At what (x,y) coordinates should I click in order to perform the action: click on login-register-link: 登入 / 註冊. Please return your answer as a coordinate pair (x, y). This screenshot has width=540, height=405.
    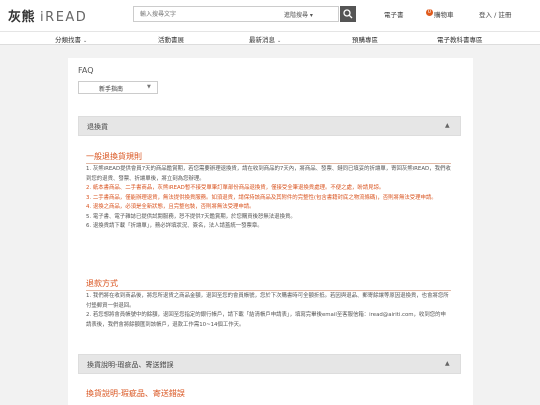
    Looking at the image, I should click on (495, 14).